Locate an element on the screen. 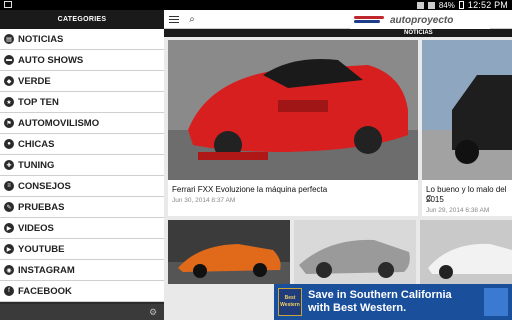 The width and height of the screenshot is (512, 320). newspaper-icon: ▤ is located at coordinates (9, 39).